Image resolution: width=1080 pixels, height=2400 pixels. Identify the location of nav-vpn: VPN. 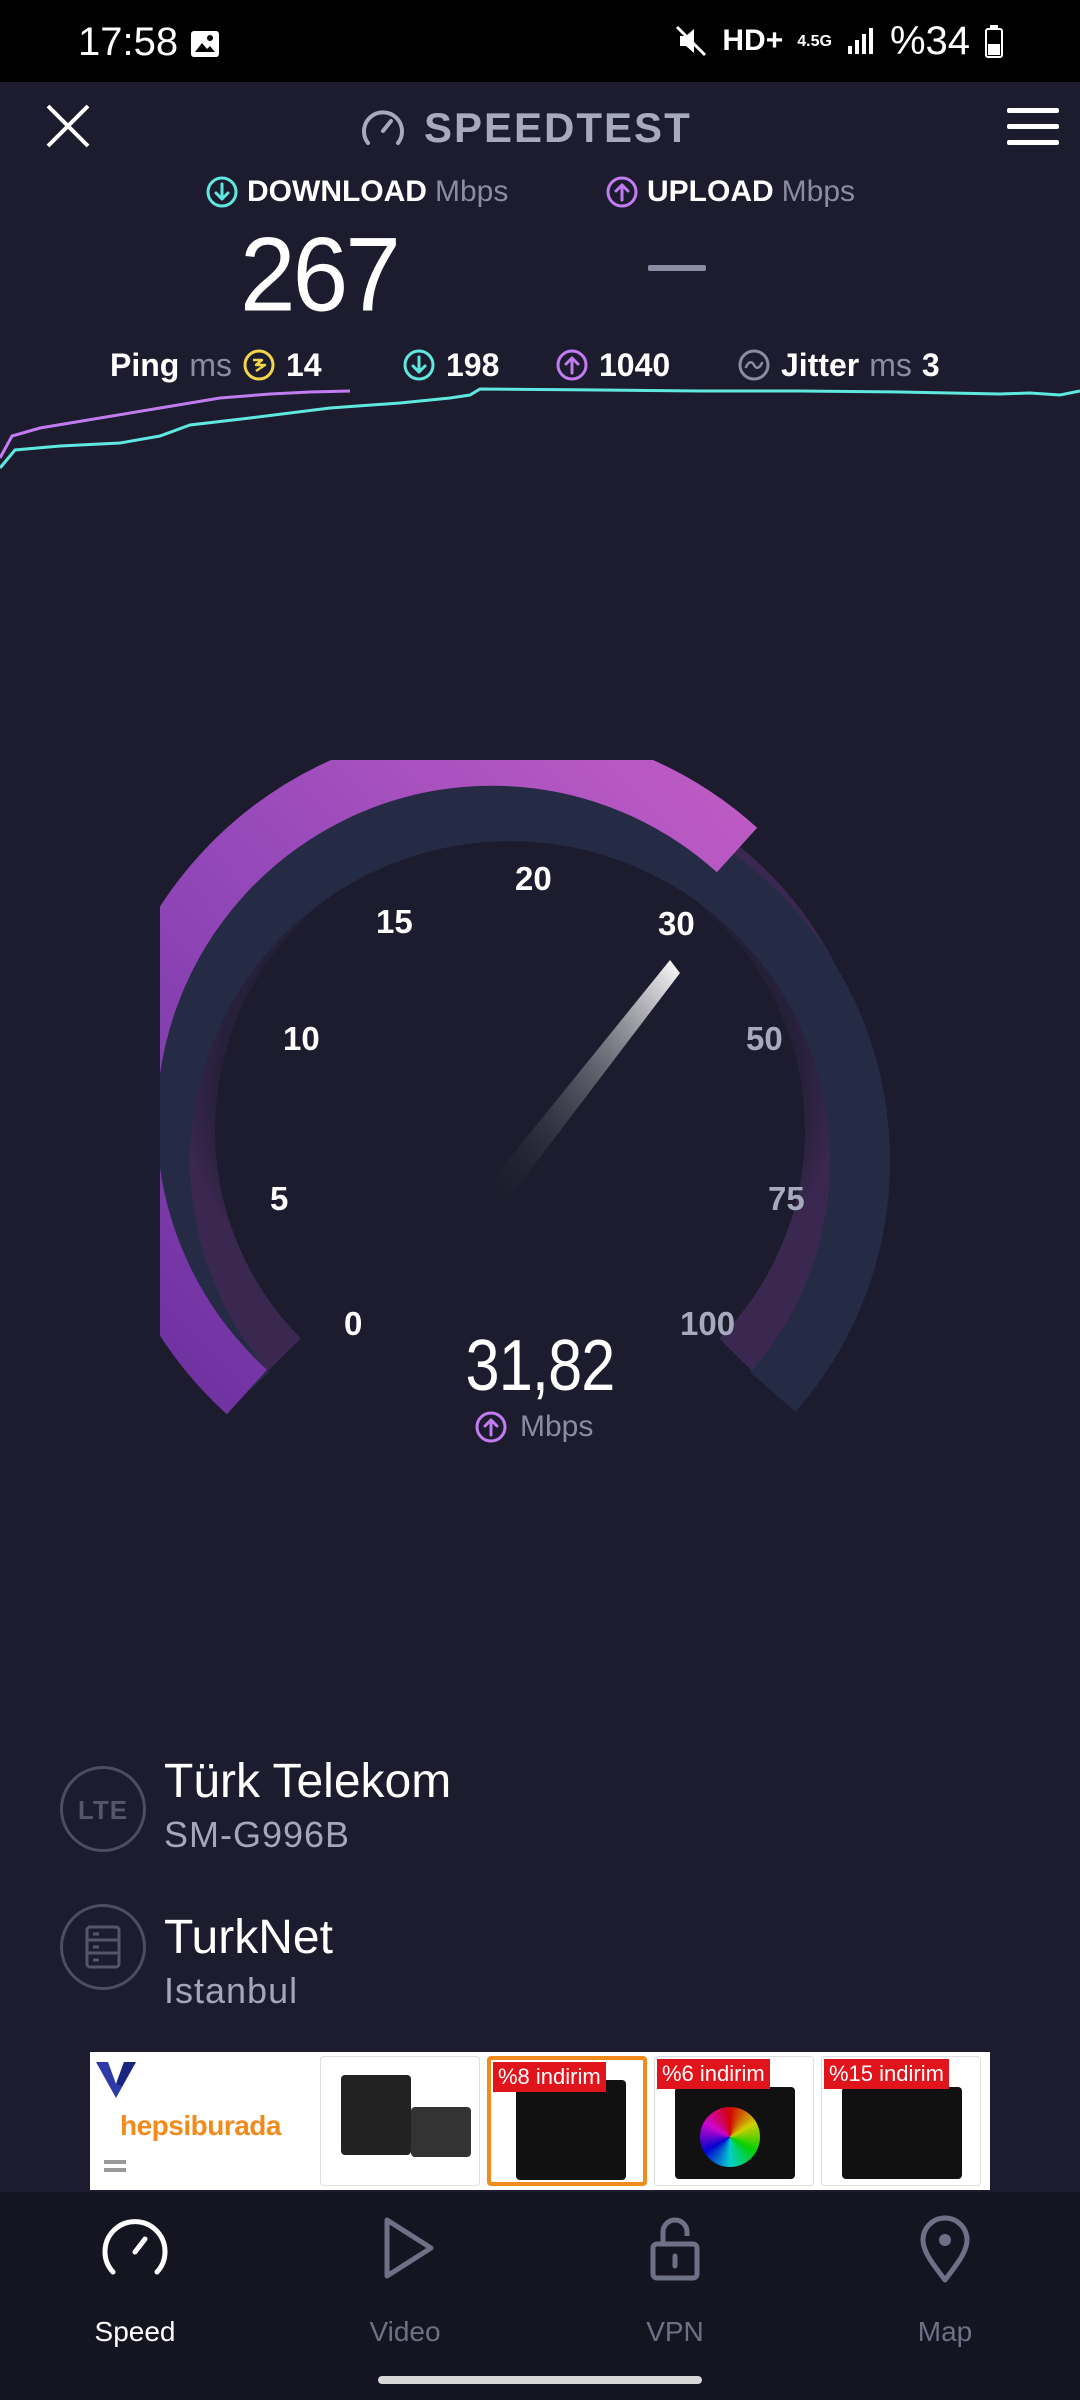
(675, 2279).